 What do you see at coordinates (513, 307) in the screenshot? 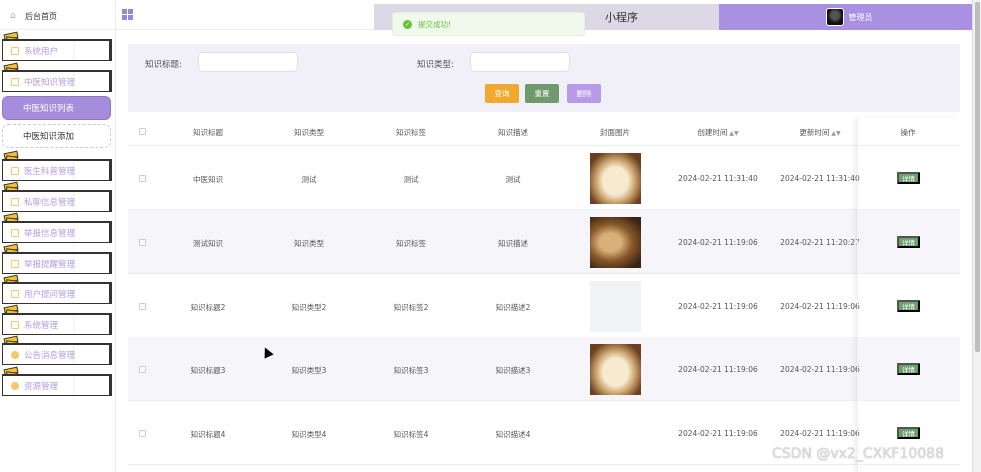
I see `cell-desc: 知识描述2` at bounding box center [513, 307].